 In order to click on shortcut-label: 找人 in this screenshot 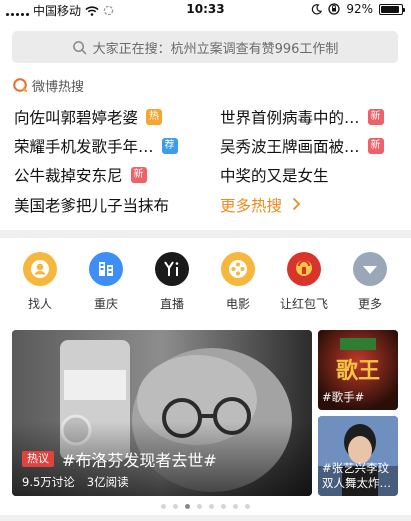, I will do `click(39, 304)`.